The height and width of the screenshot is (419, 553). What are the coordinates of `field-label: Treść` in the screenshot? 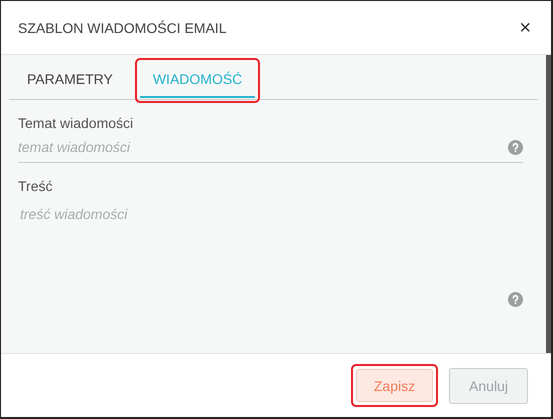 It's located at (36, 186).